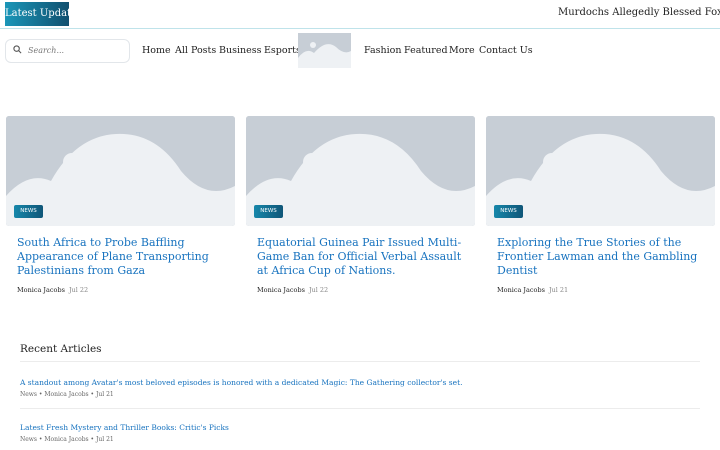 This screenshot has width=720, height=450. I want to click on article-meta: Monica Jacobs Jul 21, so click(532, 290).